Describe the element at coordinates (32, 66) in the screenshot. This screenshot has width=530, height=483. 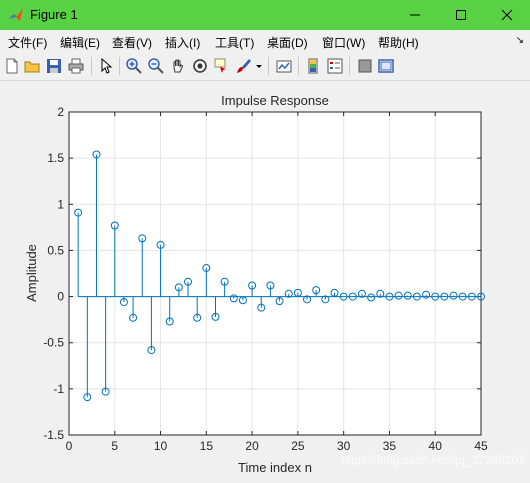
I see `open-file-icon` at that location.